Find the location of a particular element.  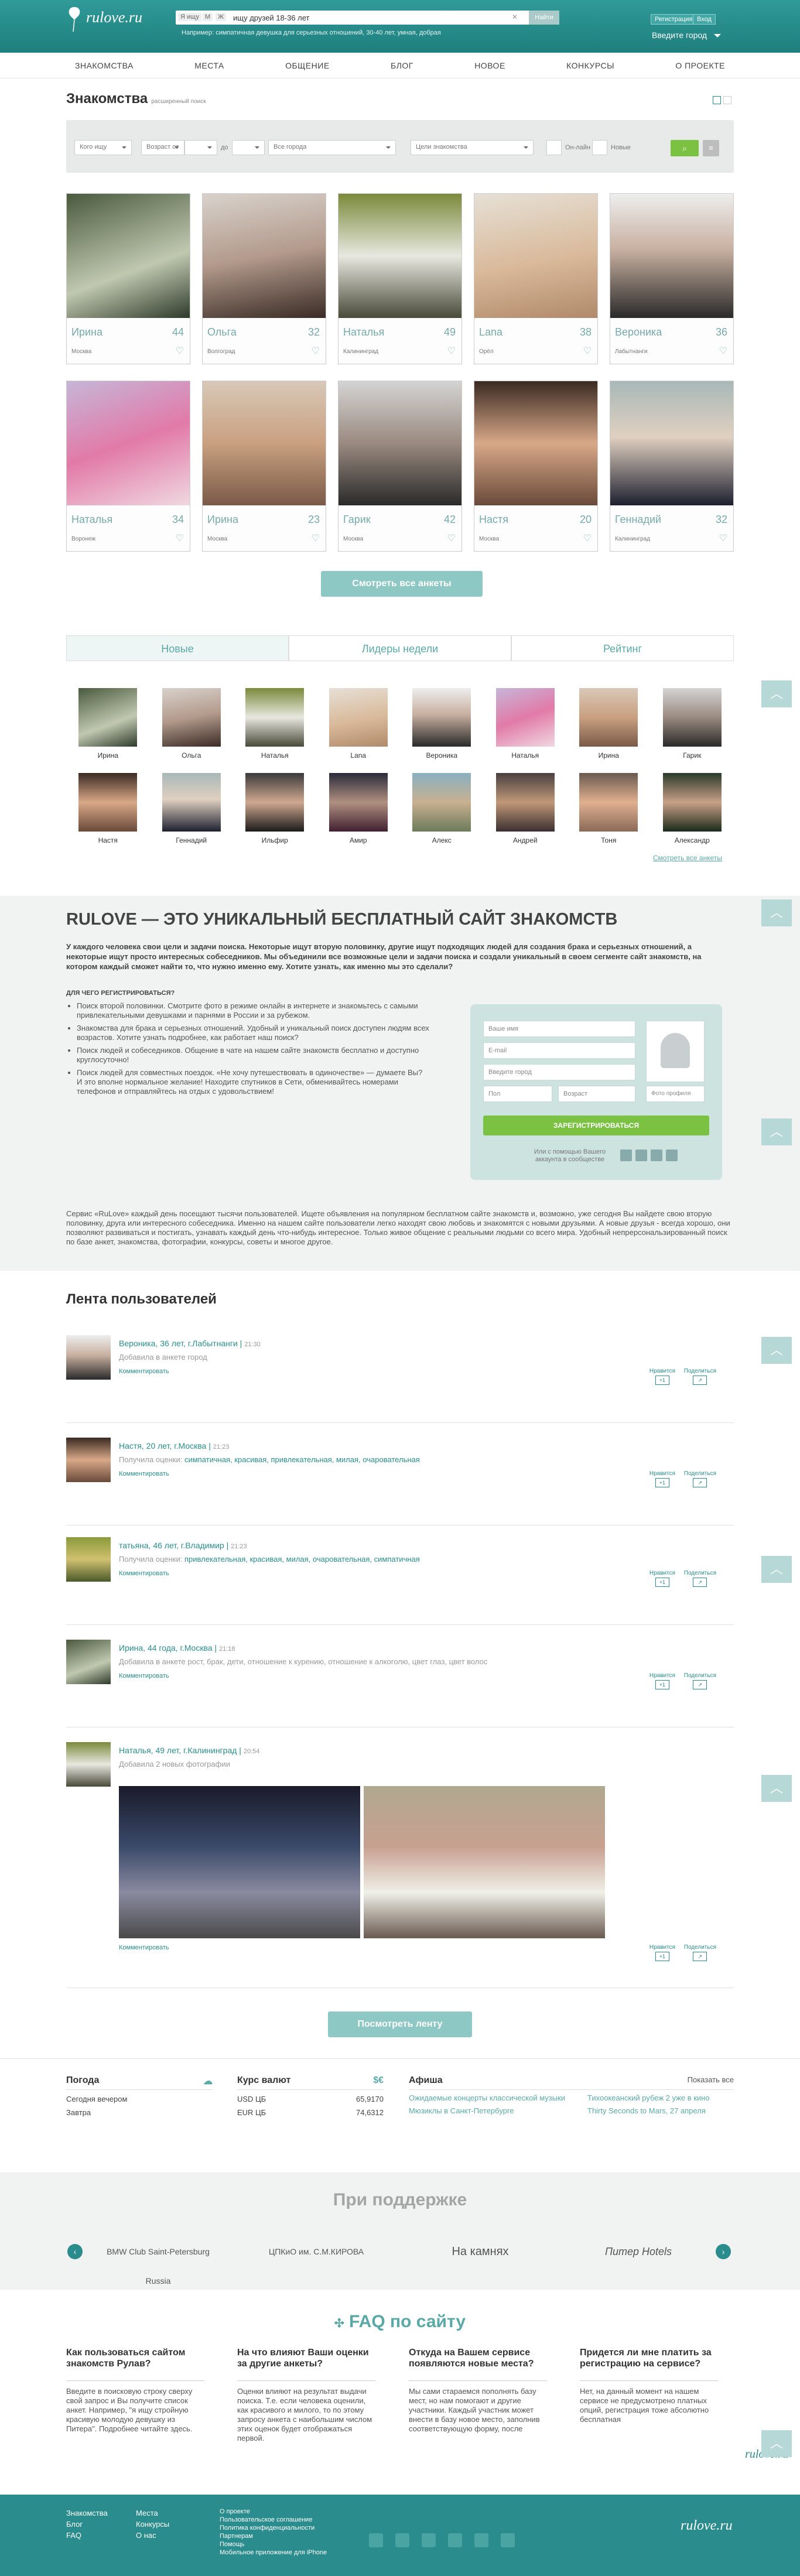

footer-link: Знакомства is located at coordinates (87, 2513).